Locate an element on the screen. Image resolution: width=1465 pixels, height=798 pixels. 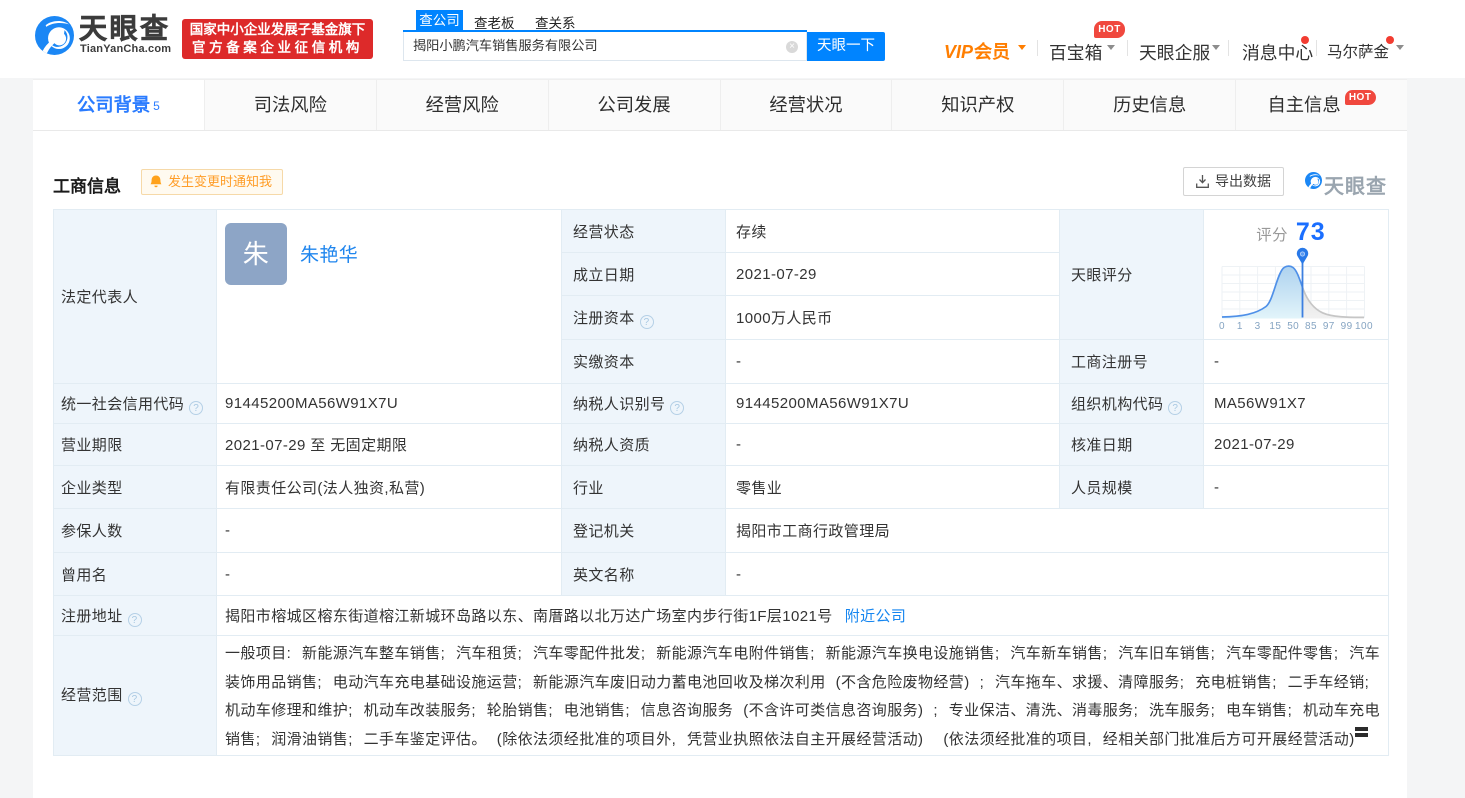
svg-text: 85 is located at coordinates (1311, 326).